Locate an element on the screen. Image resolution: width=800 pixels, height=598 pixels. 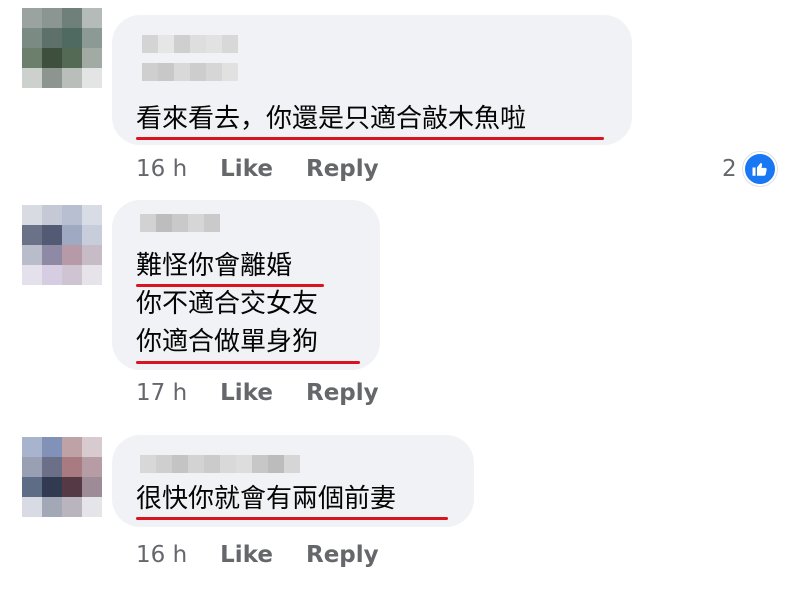
comment-text: 看來看去，你還是只適合敲木魚啦 is located at coordinates (331, 119).